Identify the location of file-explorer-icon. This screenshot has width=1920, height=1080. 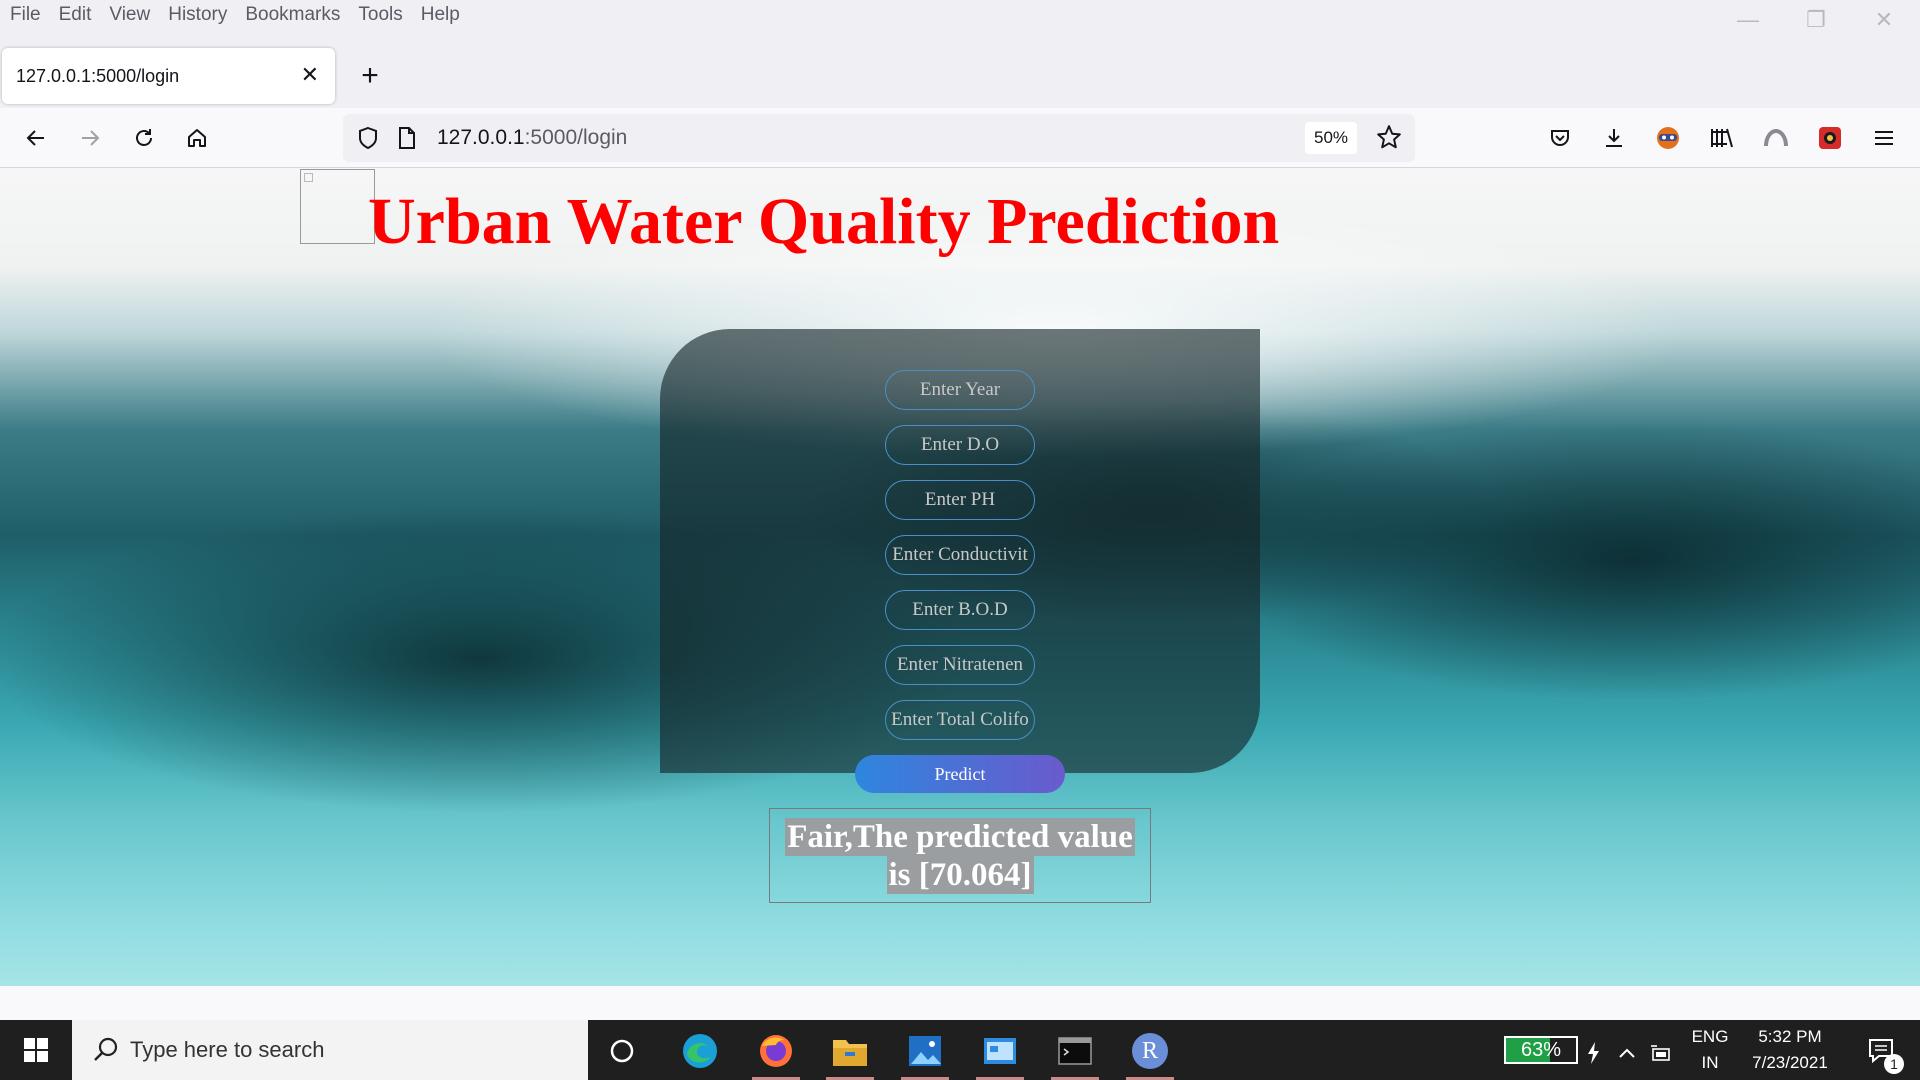
(850, 1054).